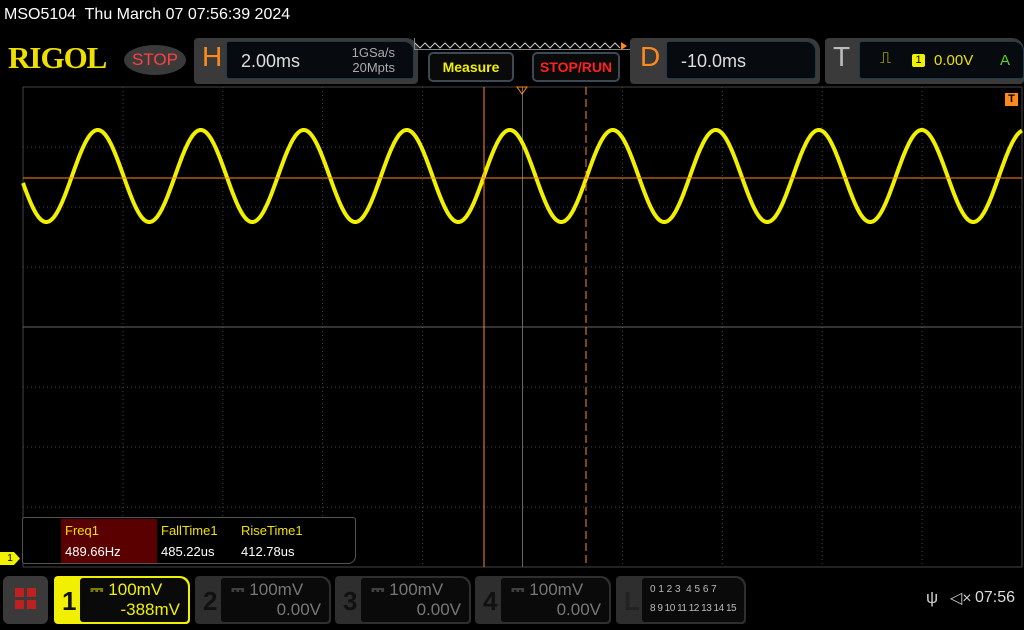  I want to click on ch1-scale: ⎓ 100mV, so click(126, 589).